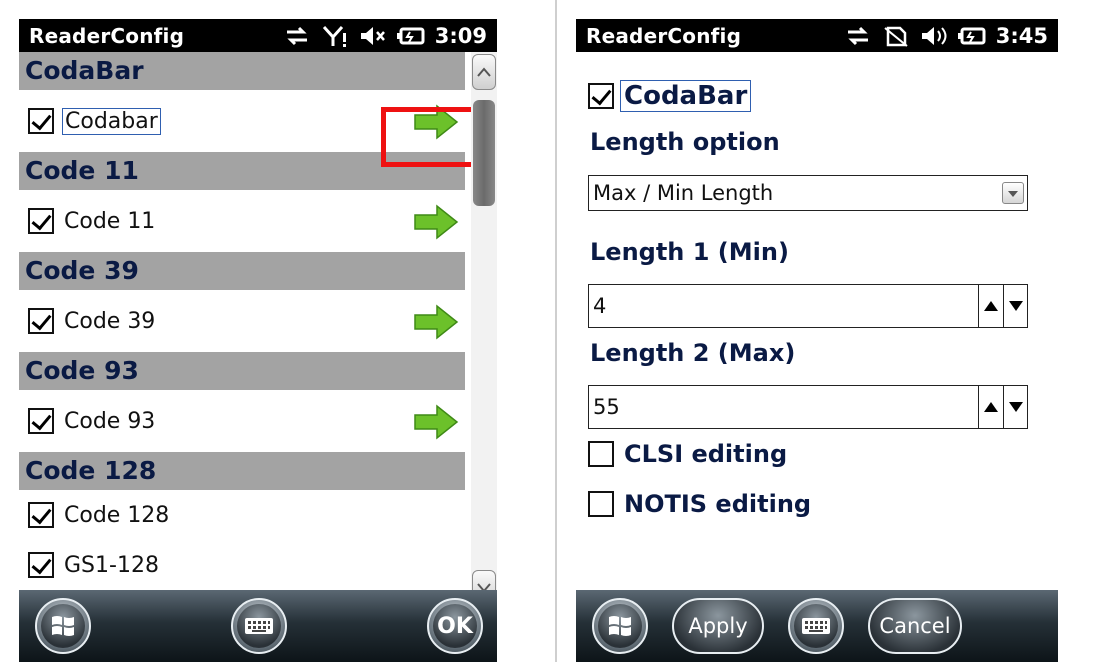 The width and height of the screenshot is (1112, 662). Describe the element at coordinates (242, 71) in the screenshot. I see `group-header-codabar: CodaBar` at that location.